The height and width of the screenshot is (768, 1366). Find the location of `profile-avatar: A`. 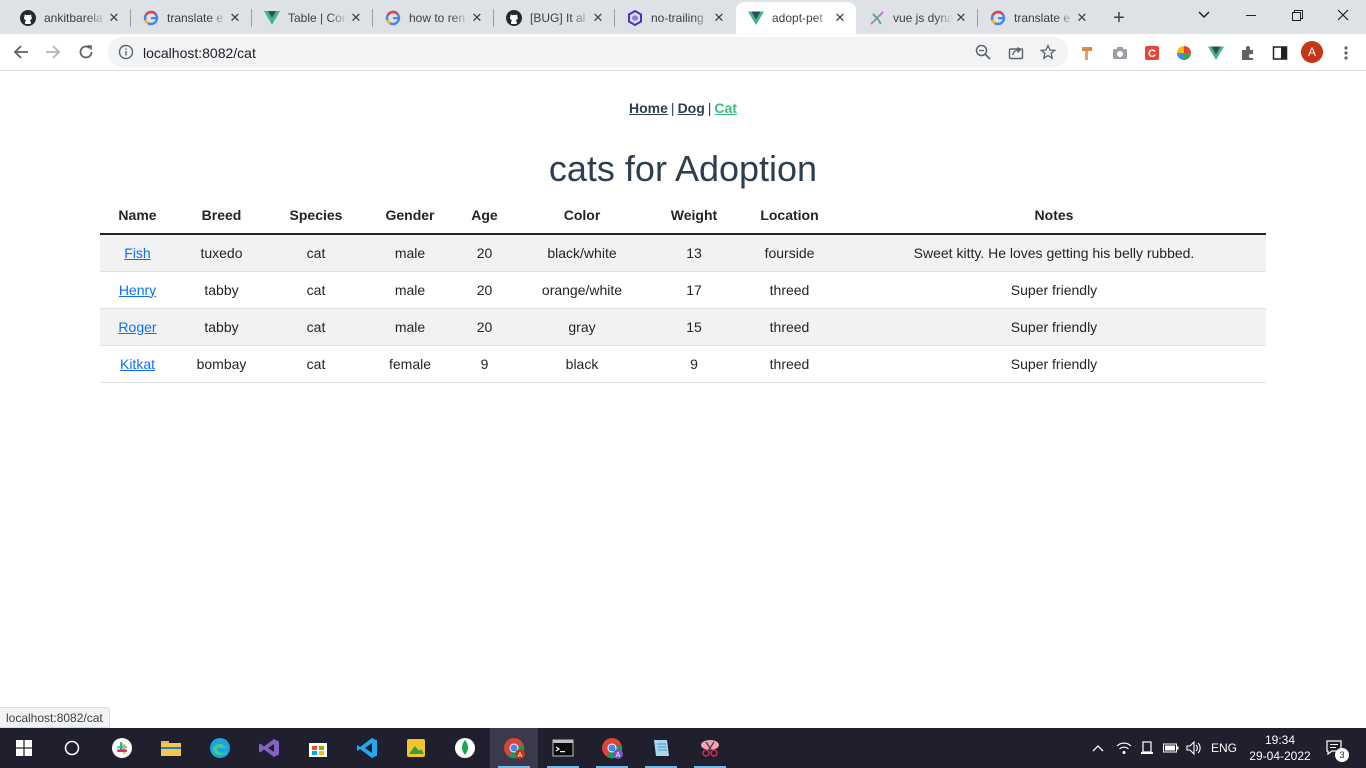

profile-avatar: A is located at coordinates (1312, 52).